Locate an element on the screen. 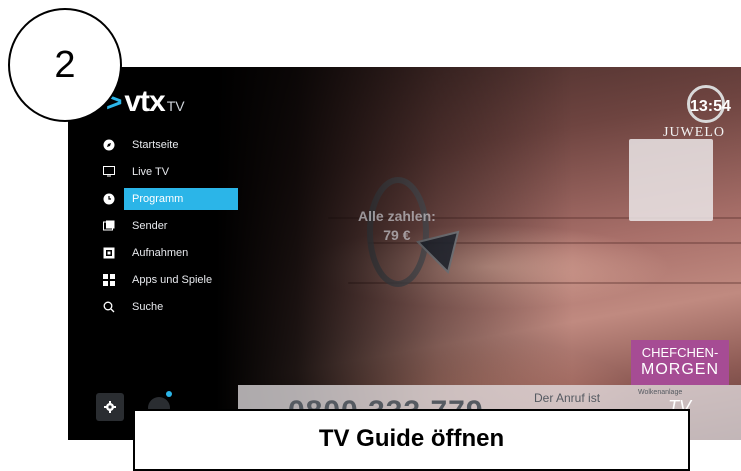  menu-item-label: Aufnahmen is located at coordinates (160, 252).